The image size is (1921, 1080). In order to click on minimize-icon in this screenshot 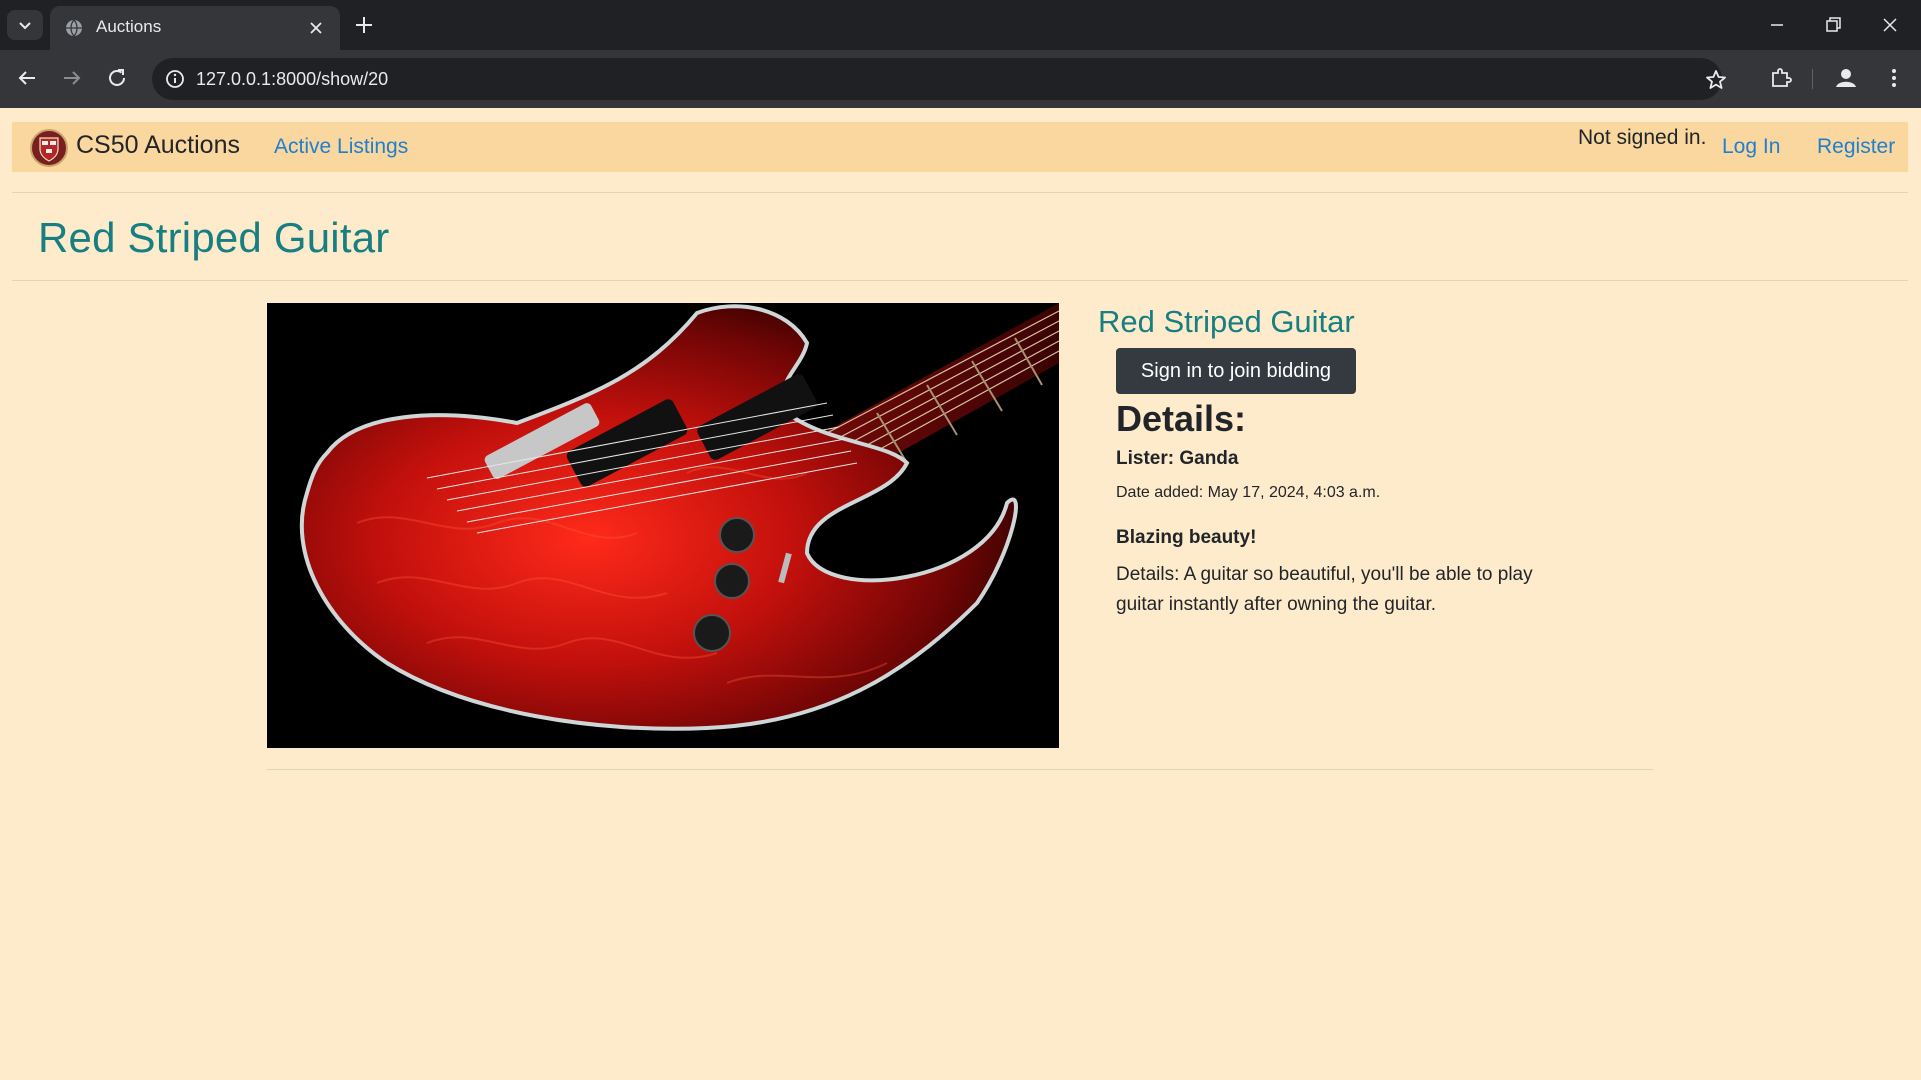, I will do `click(1777, 25)`.